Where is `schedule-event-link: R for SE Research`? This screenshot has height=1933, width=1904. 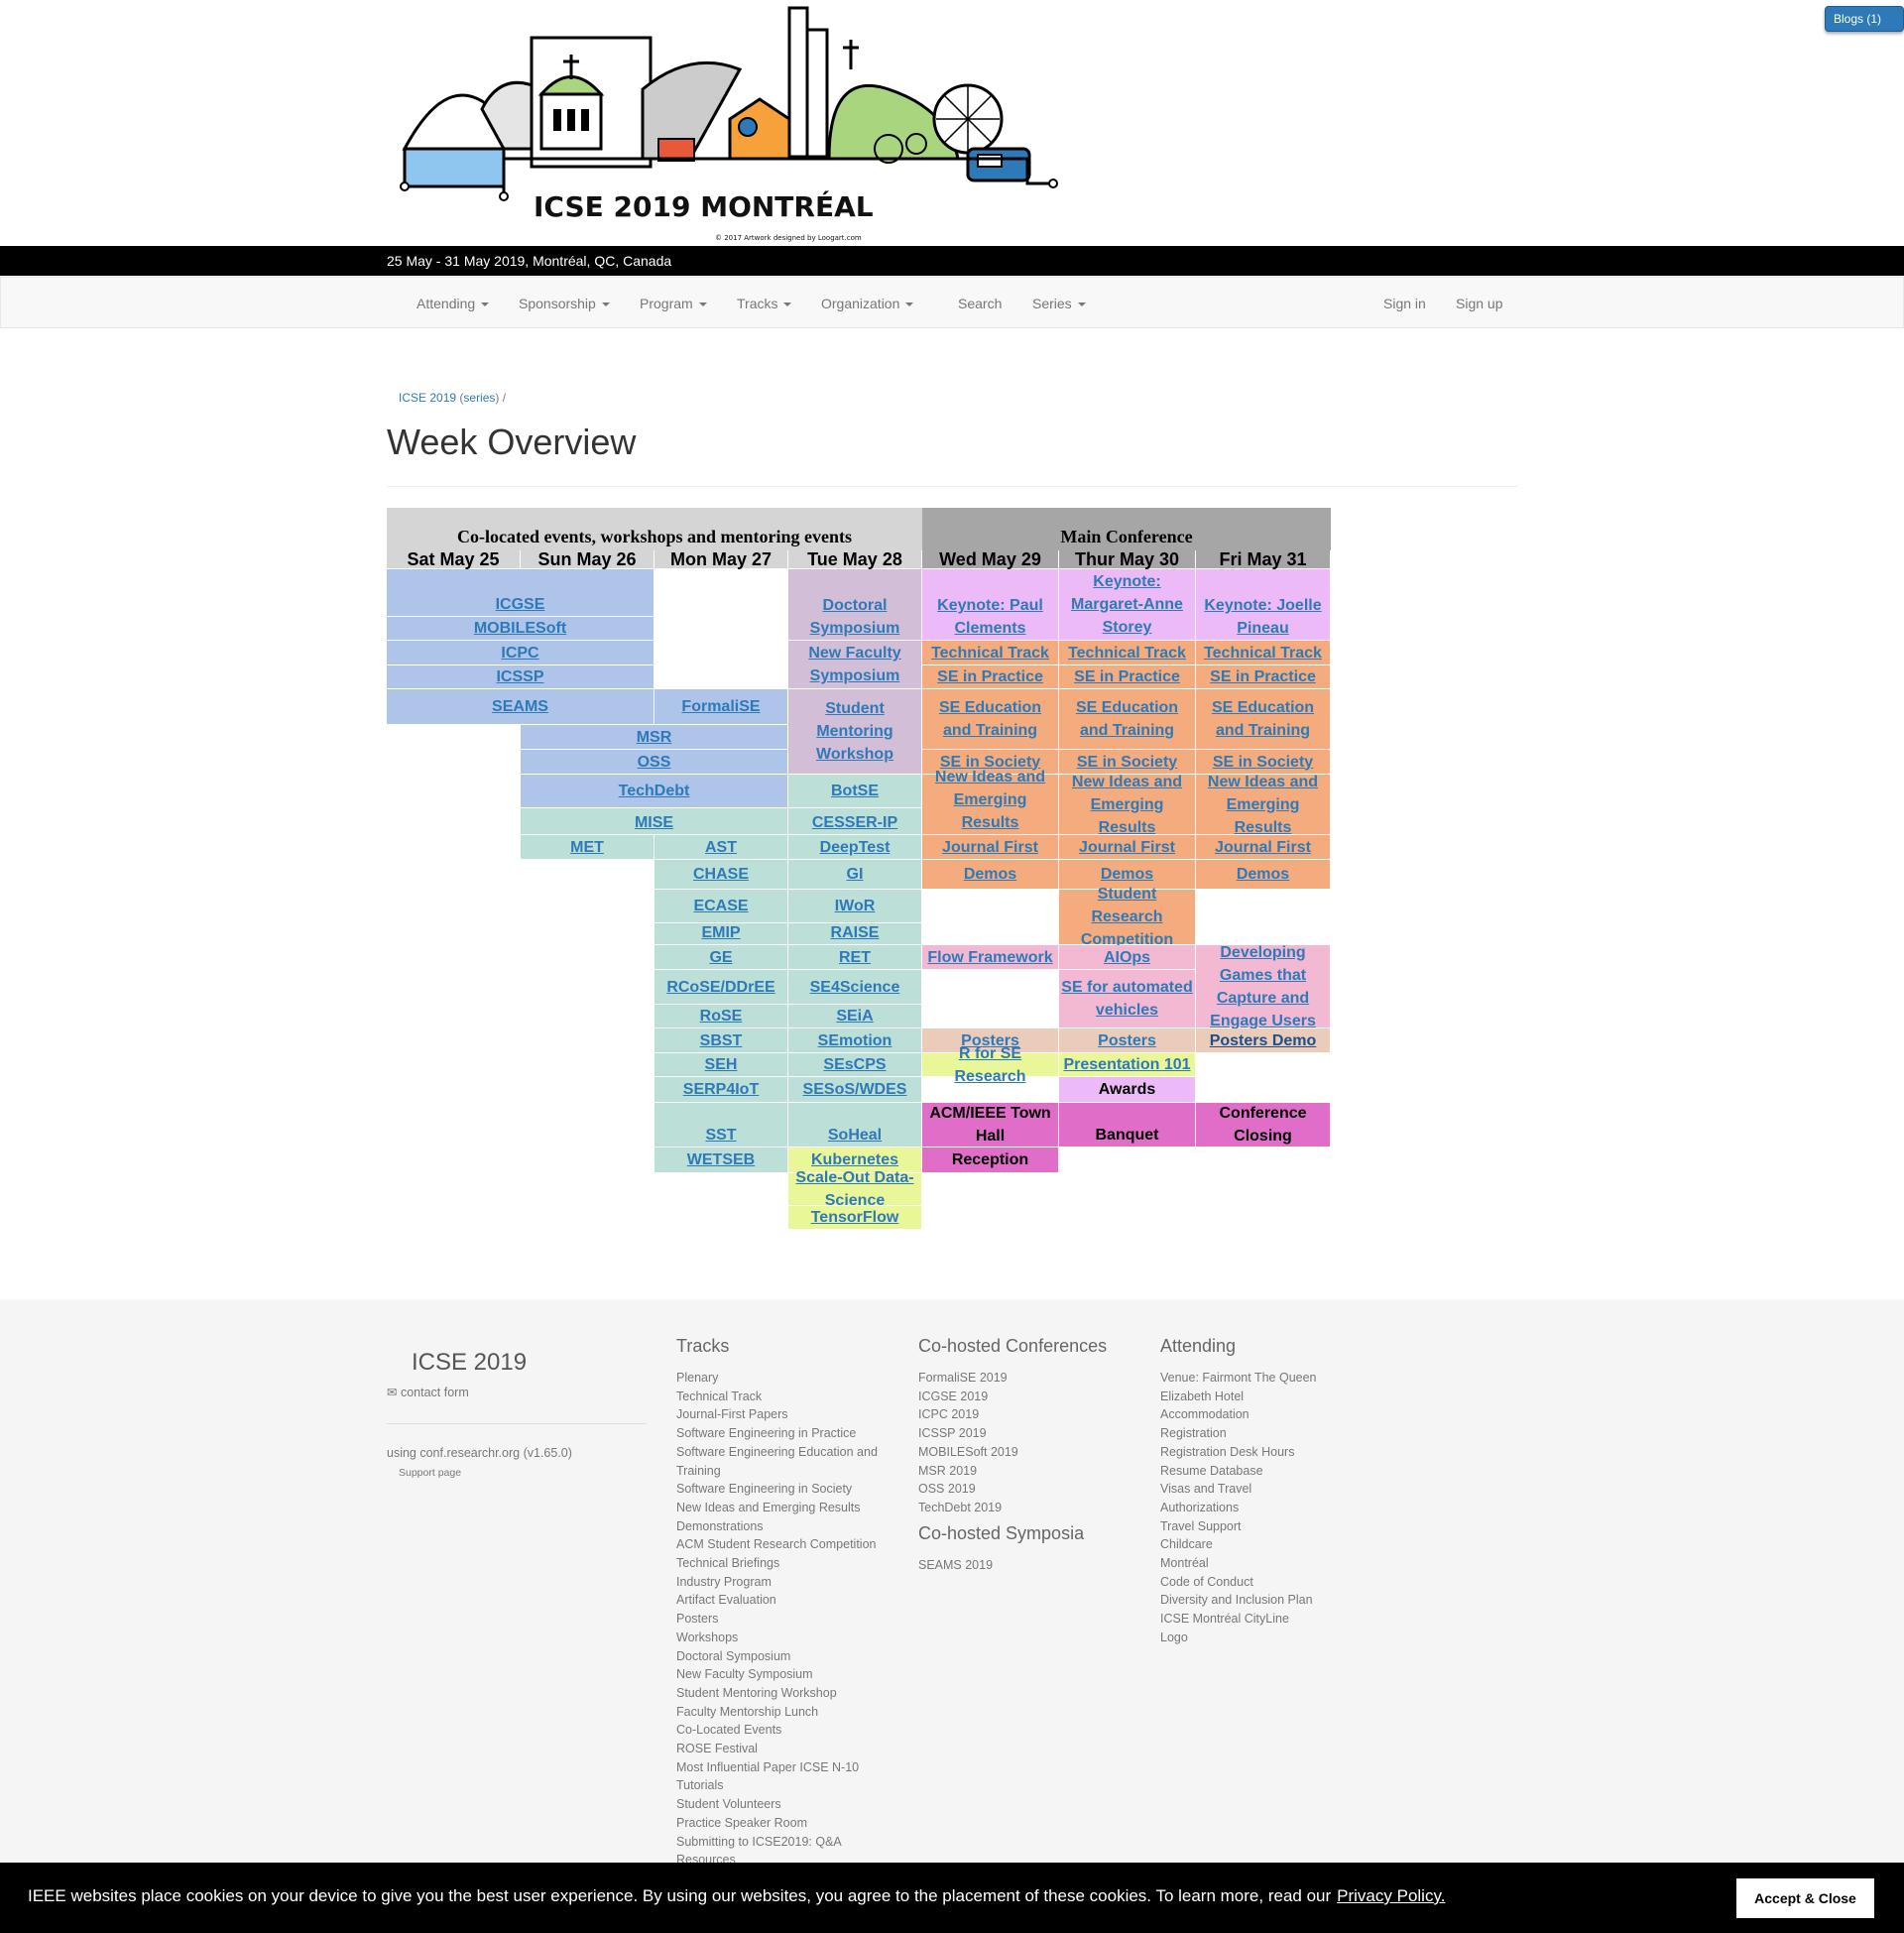
schedule-event-link: R for SE Research is located at coordinates (990, 1065).